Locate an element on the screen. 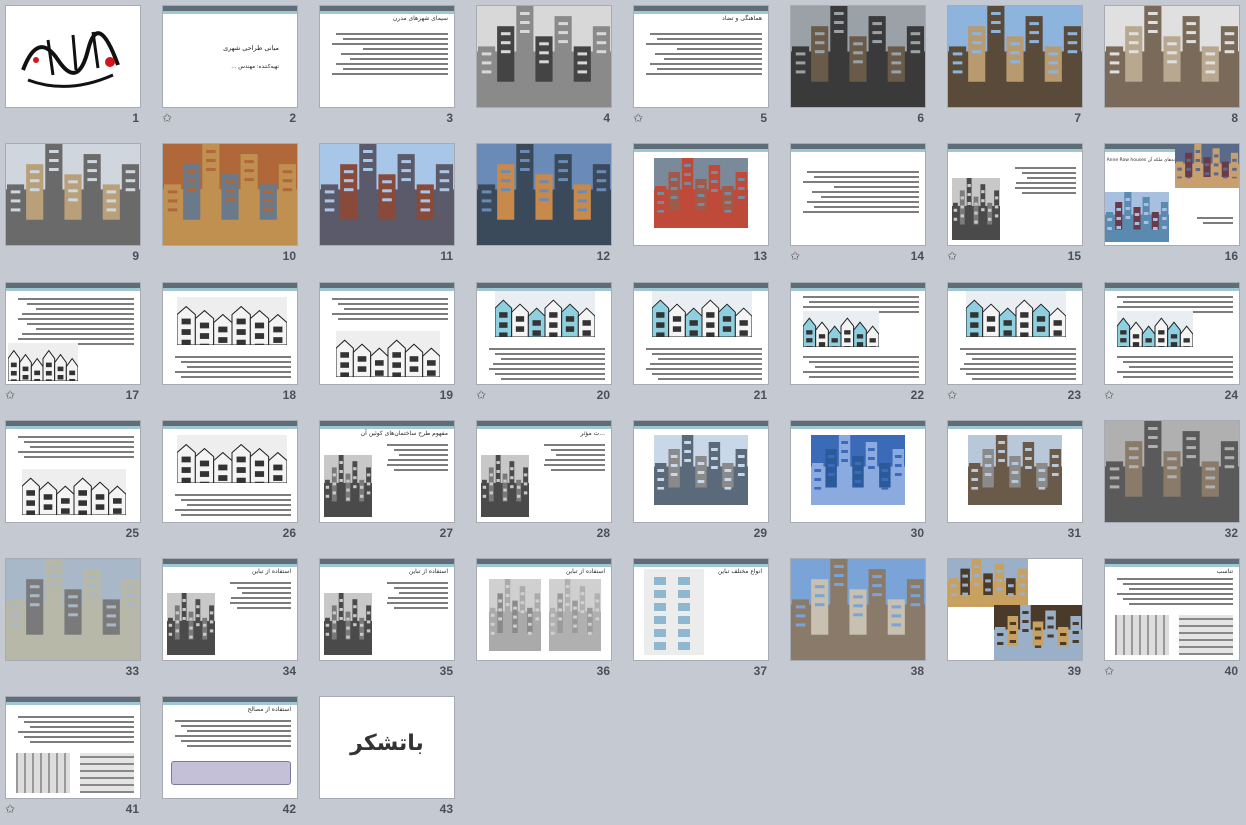 Image resolution: width=1246 pixels, height=825 pixels. slide-preview: تناسب is located at coordinates (1172, 609).